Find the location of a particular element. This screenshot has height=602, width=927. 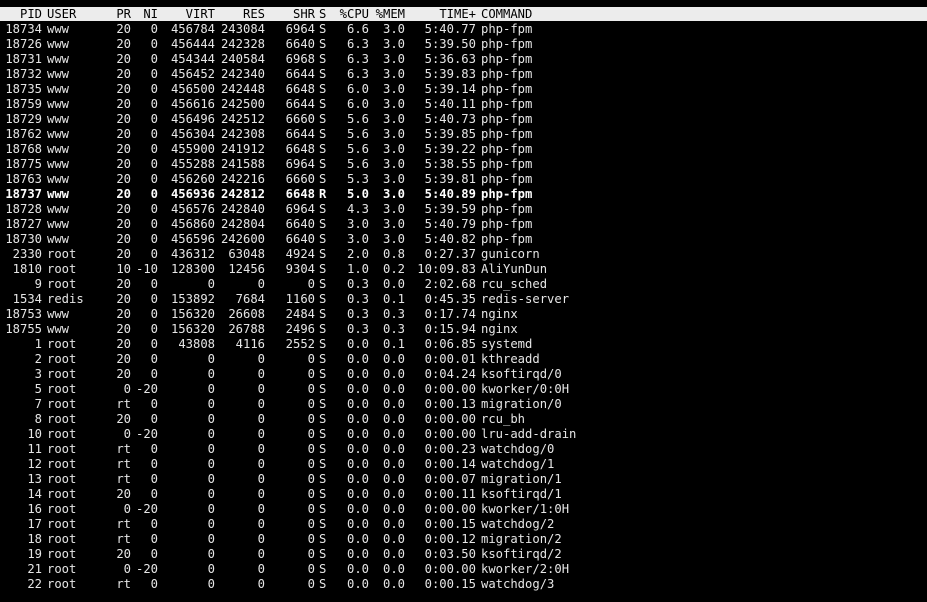

virt-cell: 128300 is located at coordinates (192, 269).